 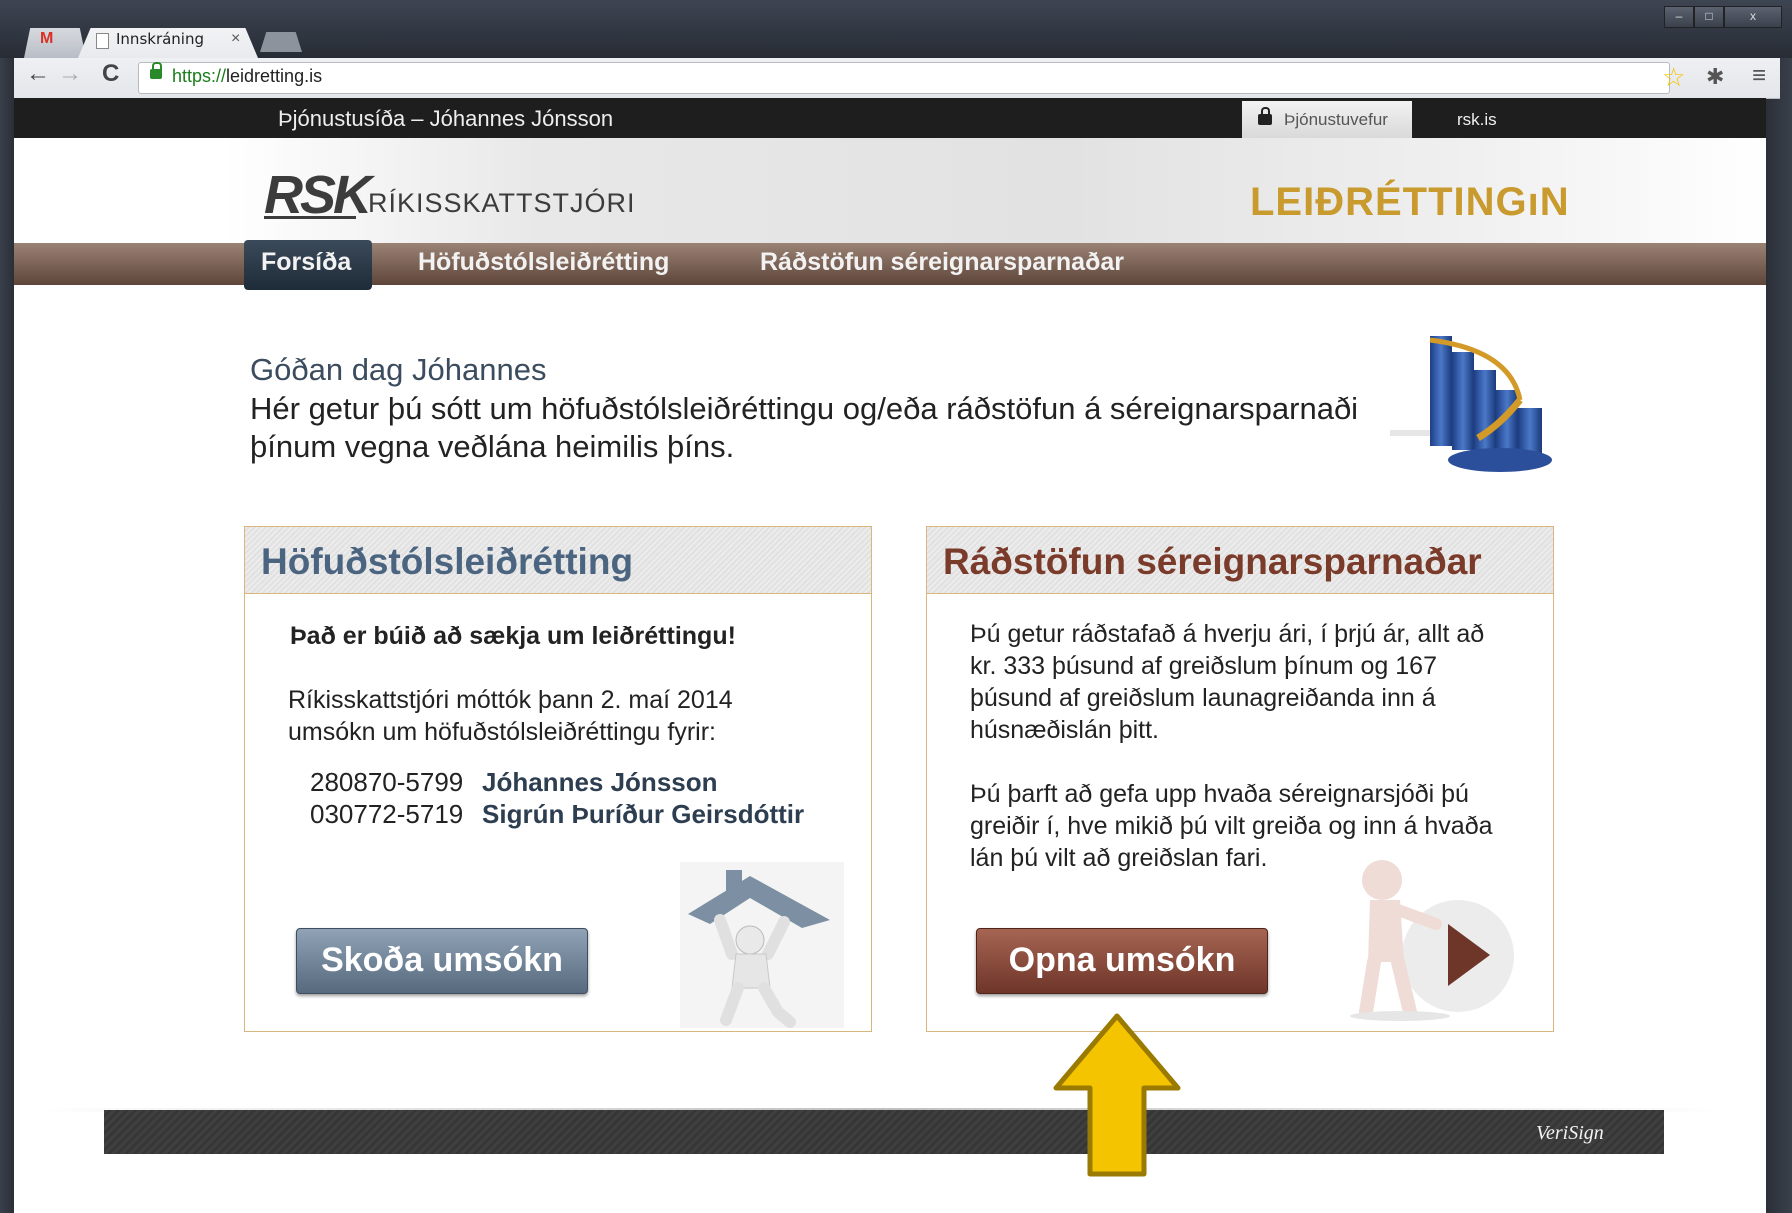 What do you see at coordinates (643, 814) in the screenshot?
I see `applicant-name: Sigrún Þuríður Geirsdóttir` at bounding box center [643, 814].